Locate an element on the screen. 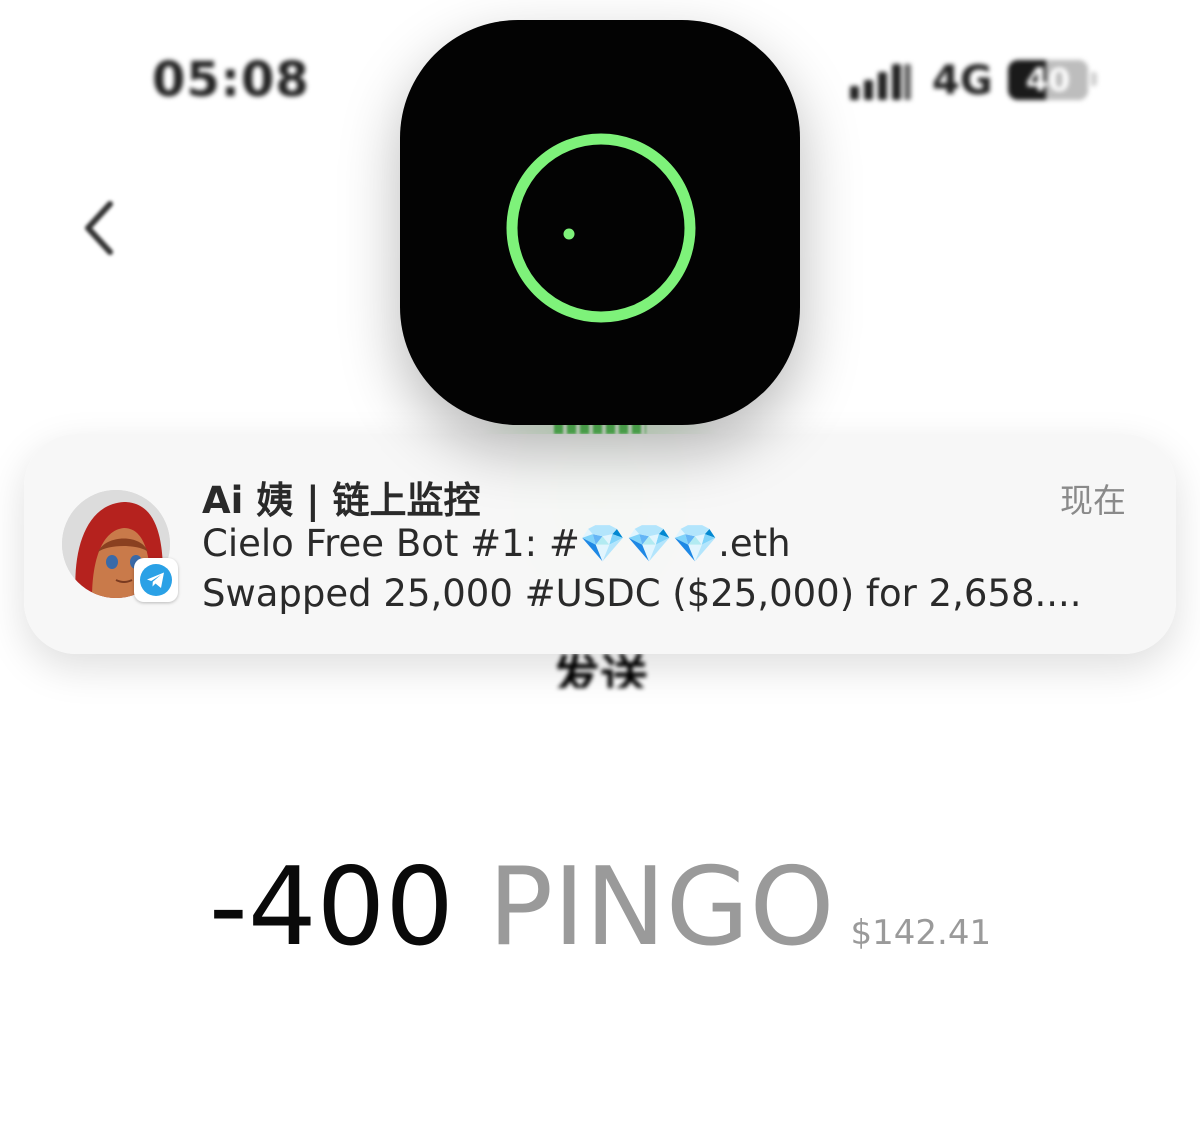  battery-level: 40 is located at coordinates (1048, 80).